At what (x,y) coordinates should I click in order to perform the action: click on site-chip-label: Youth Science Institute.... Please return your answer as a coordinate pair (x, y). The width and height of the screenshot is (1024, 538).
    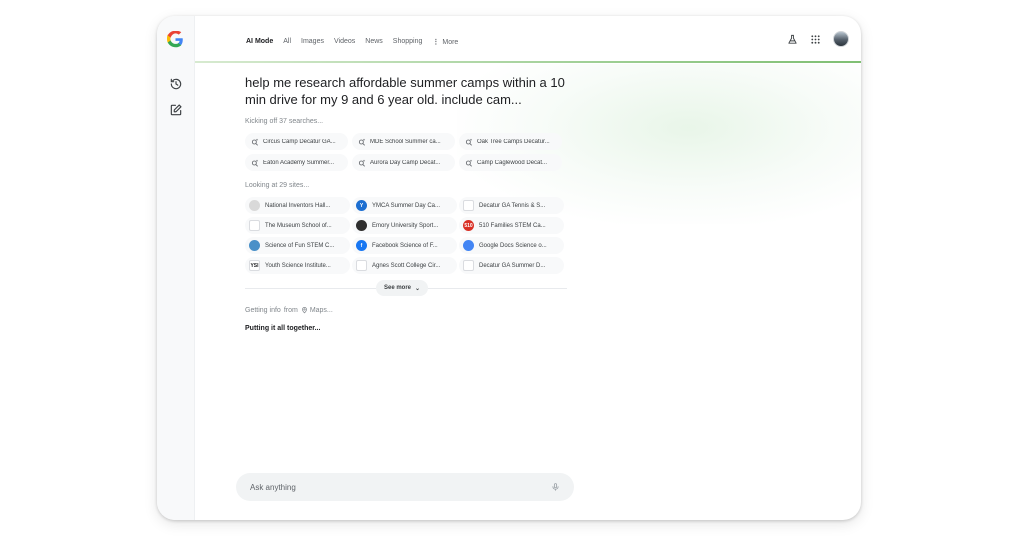
    Looking at the image, I should click on (298, 265).